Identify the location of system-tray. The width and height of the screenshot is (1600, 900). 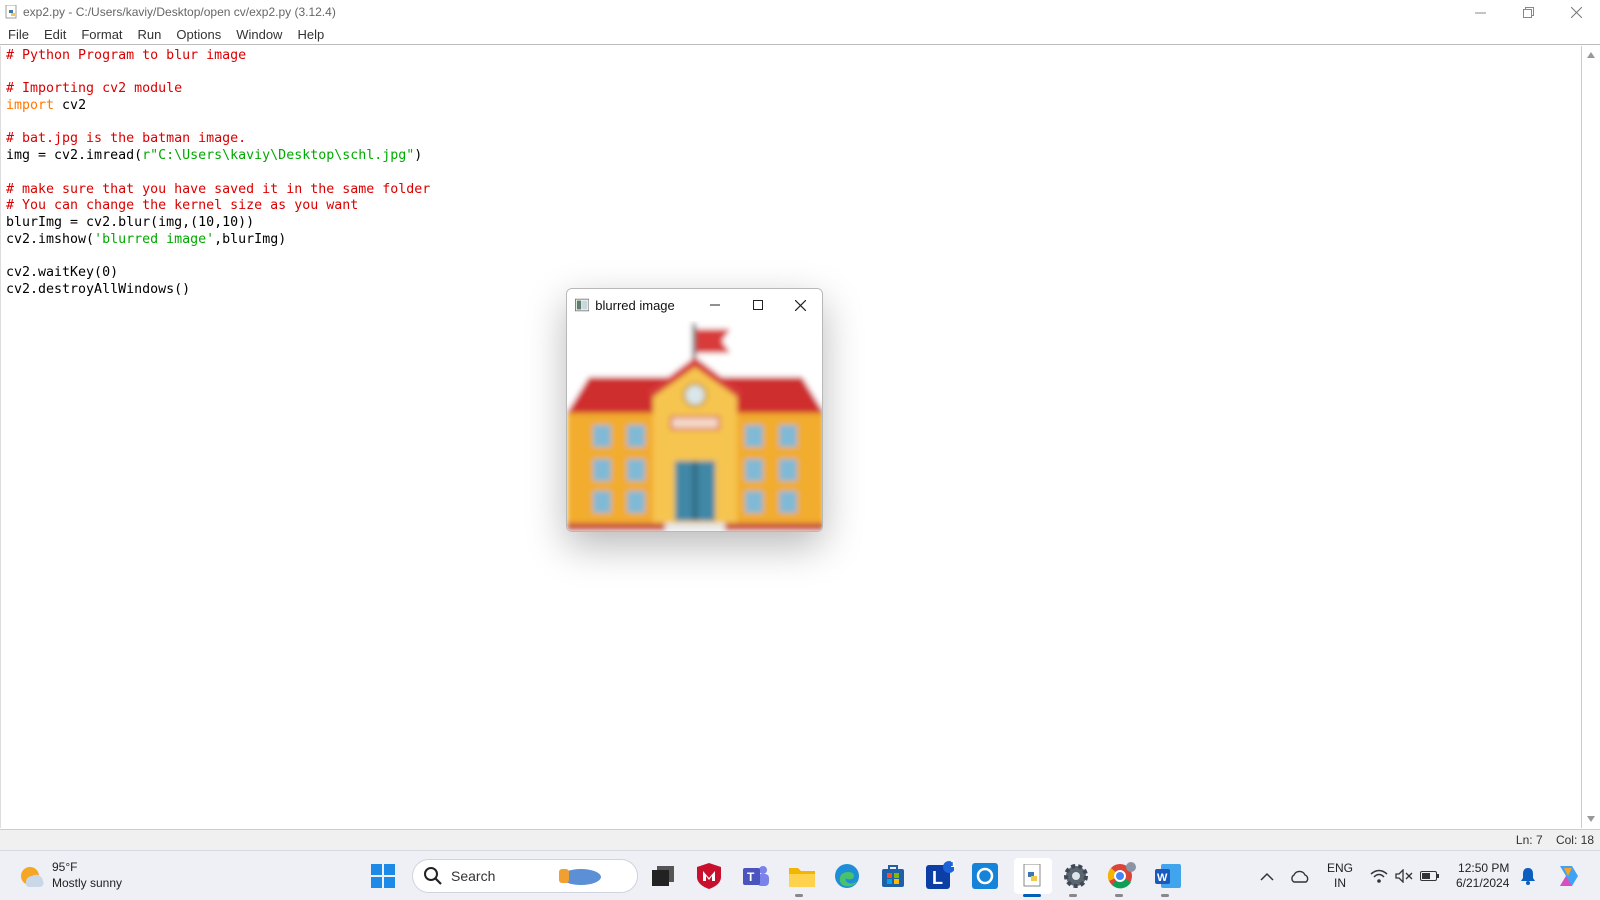
(1267, 875).